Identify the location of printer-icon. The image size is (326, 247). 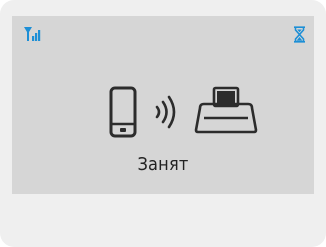
(226, 110).